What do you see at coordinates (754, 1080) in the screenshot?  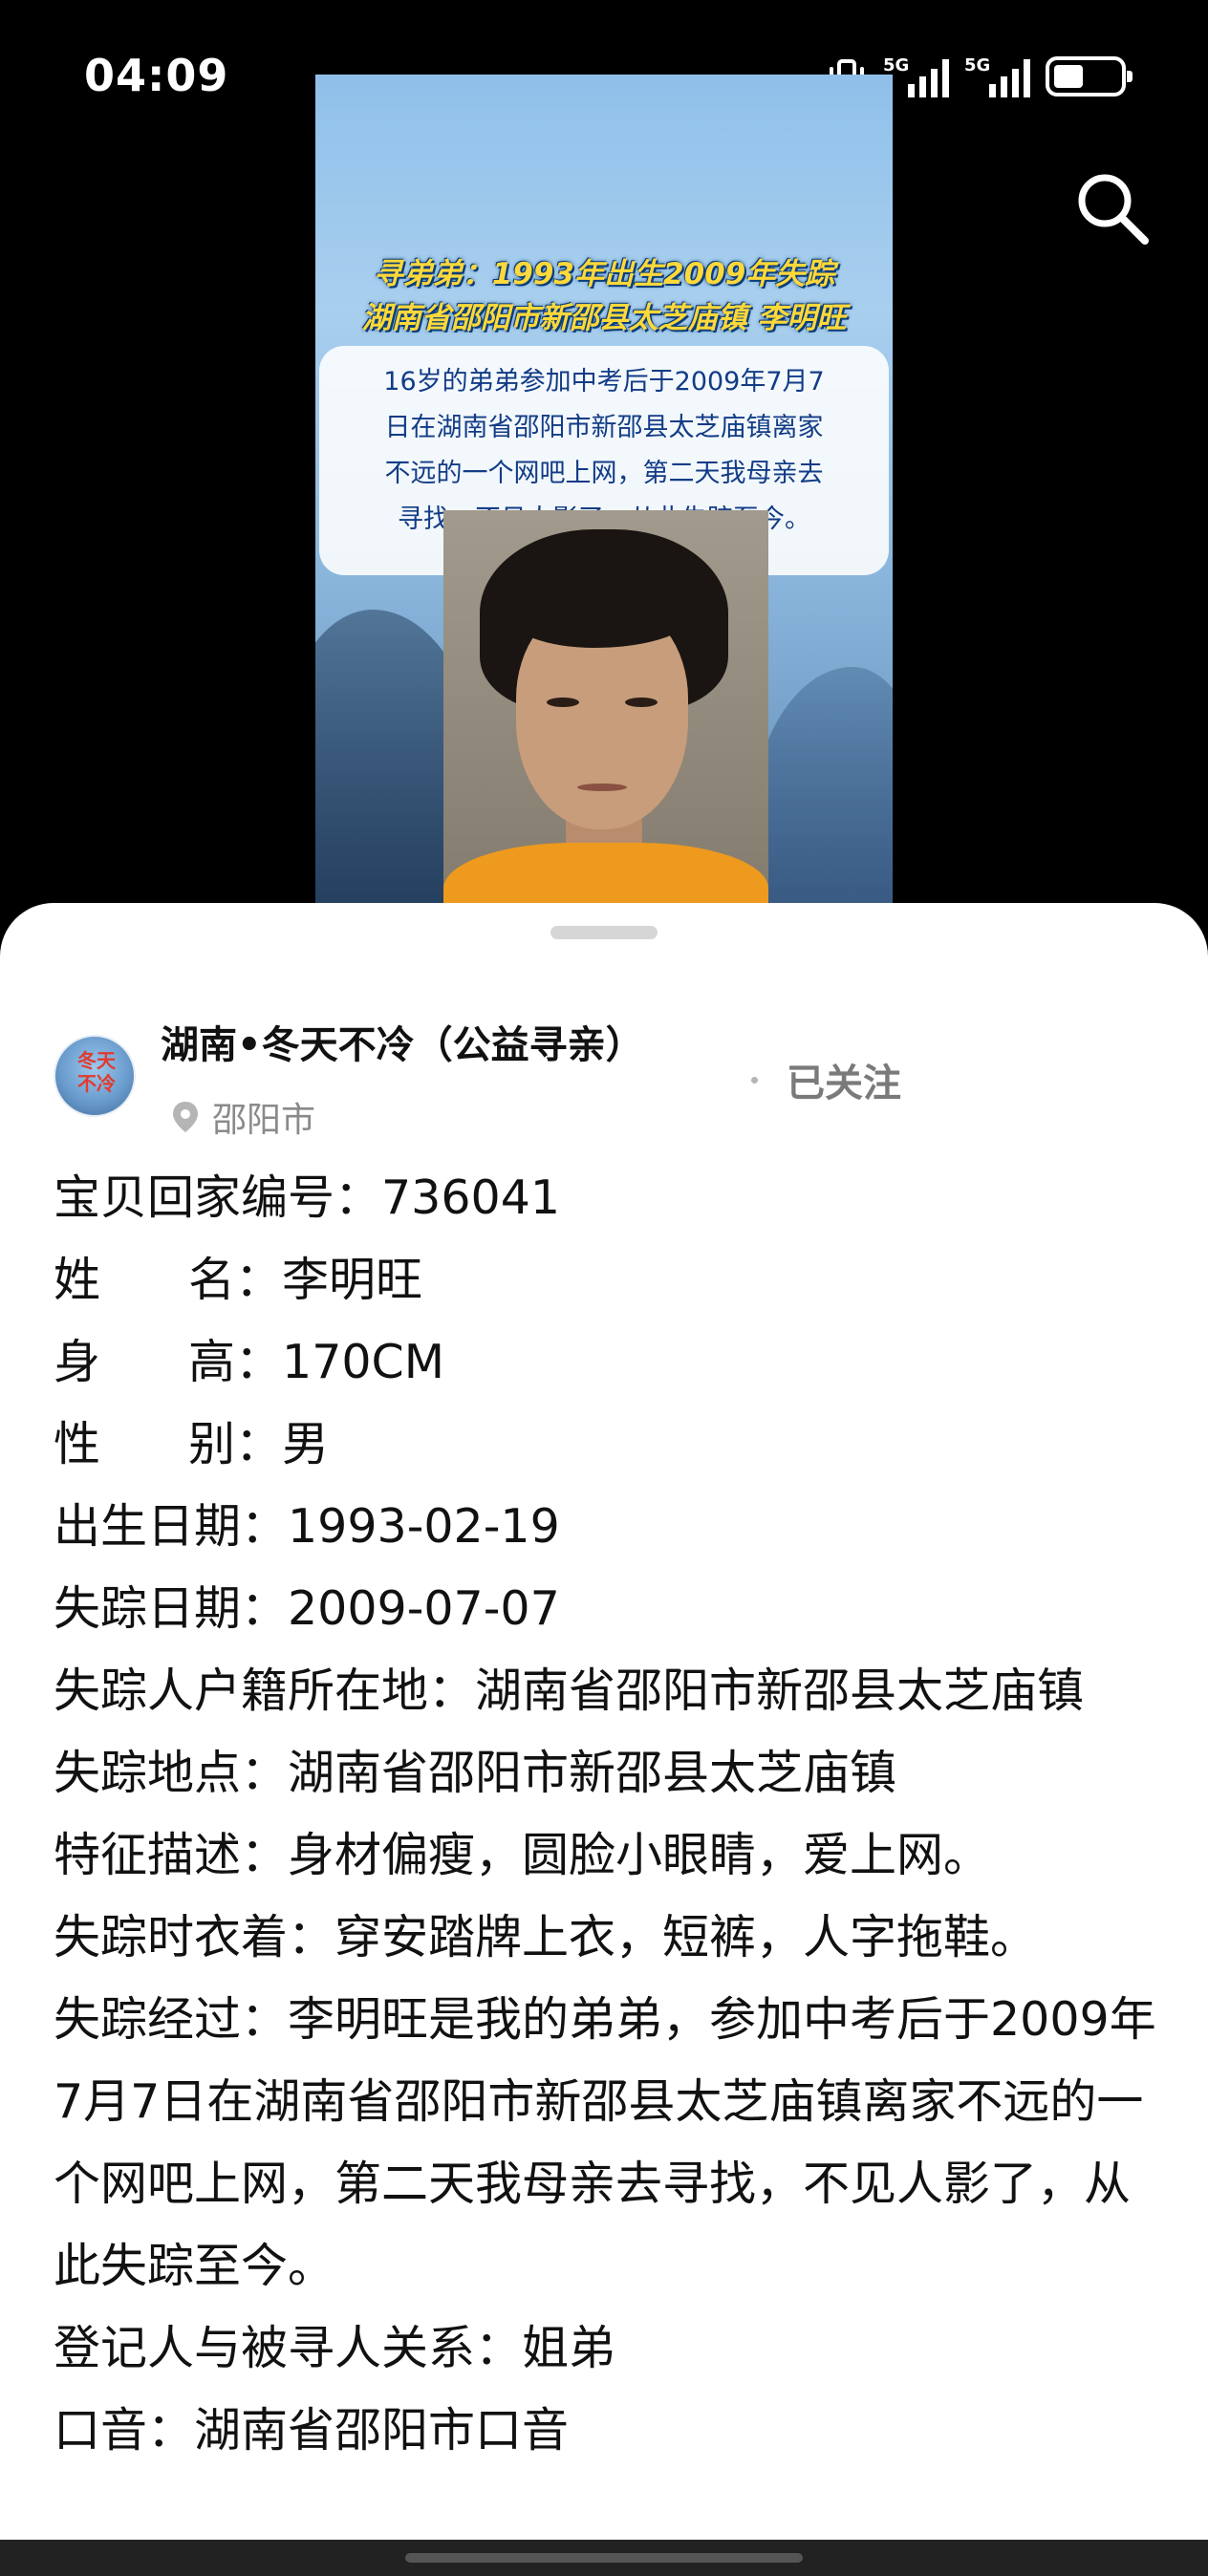 I see `separator-dot` at bounding box center [754, 1080].